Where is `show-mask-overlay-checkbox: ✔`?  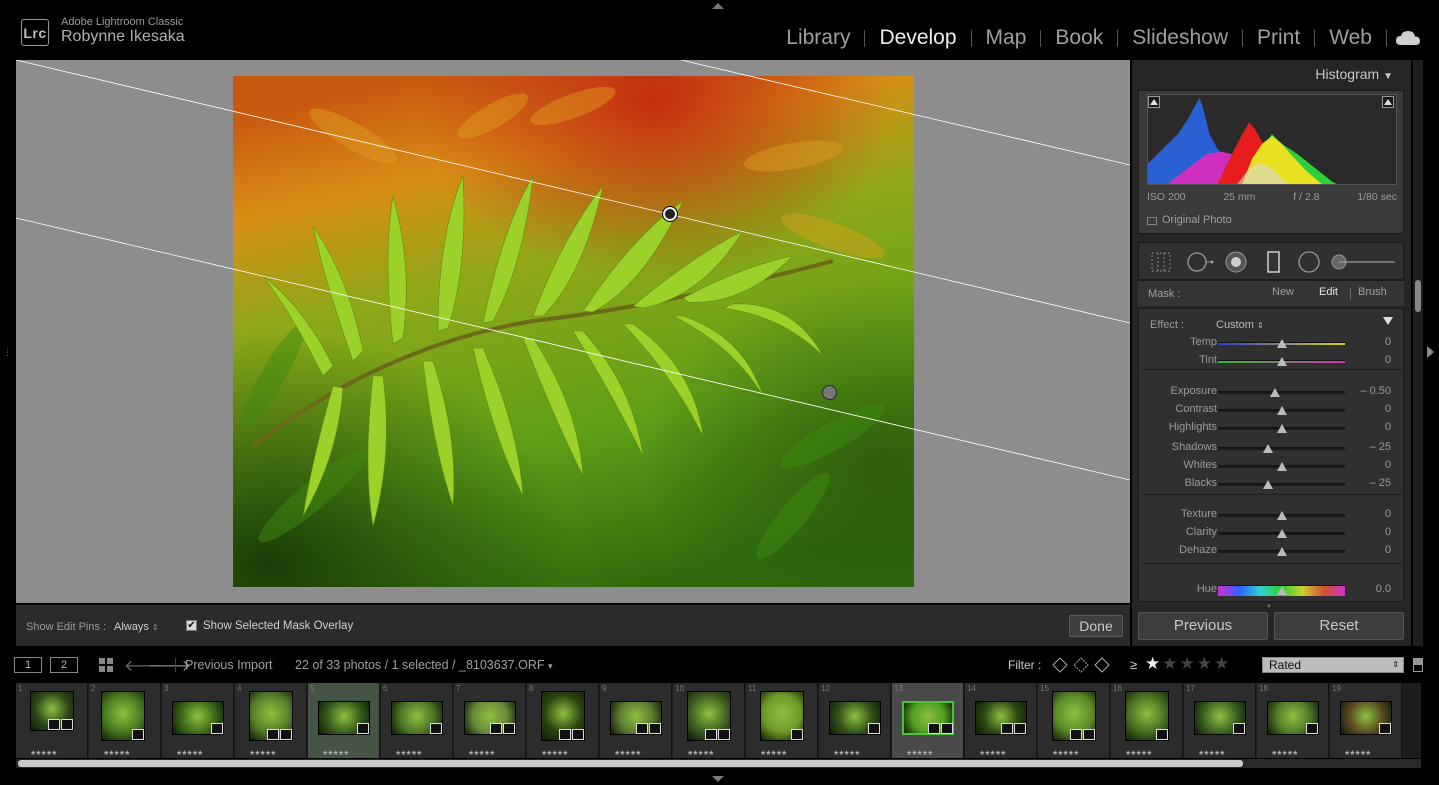
show-mask-overlay-checkbox: ✔ is located at coordinates (191, 625).